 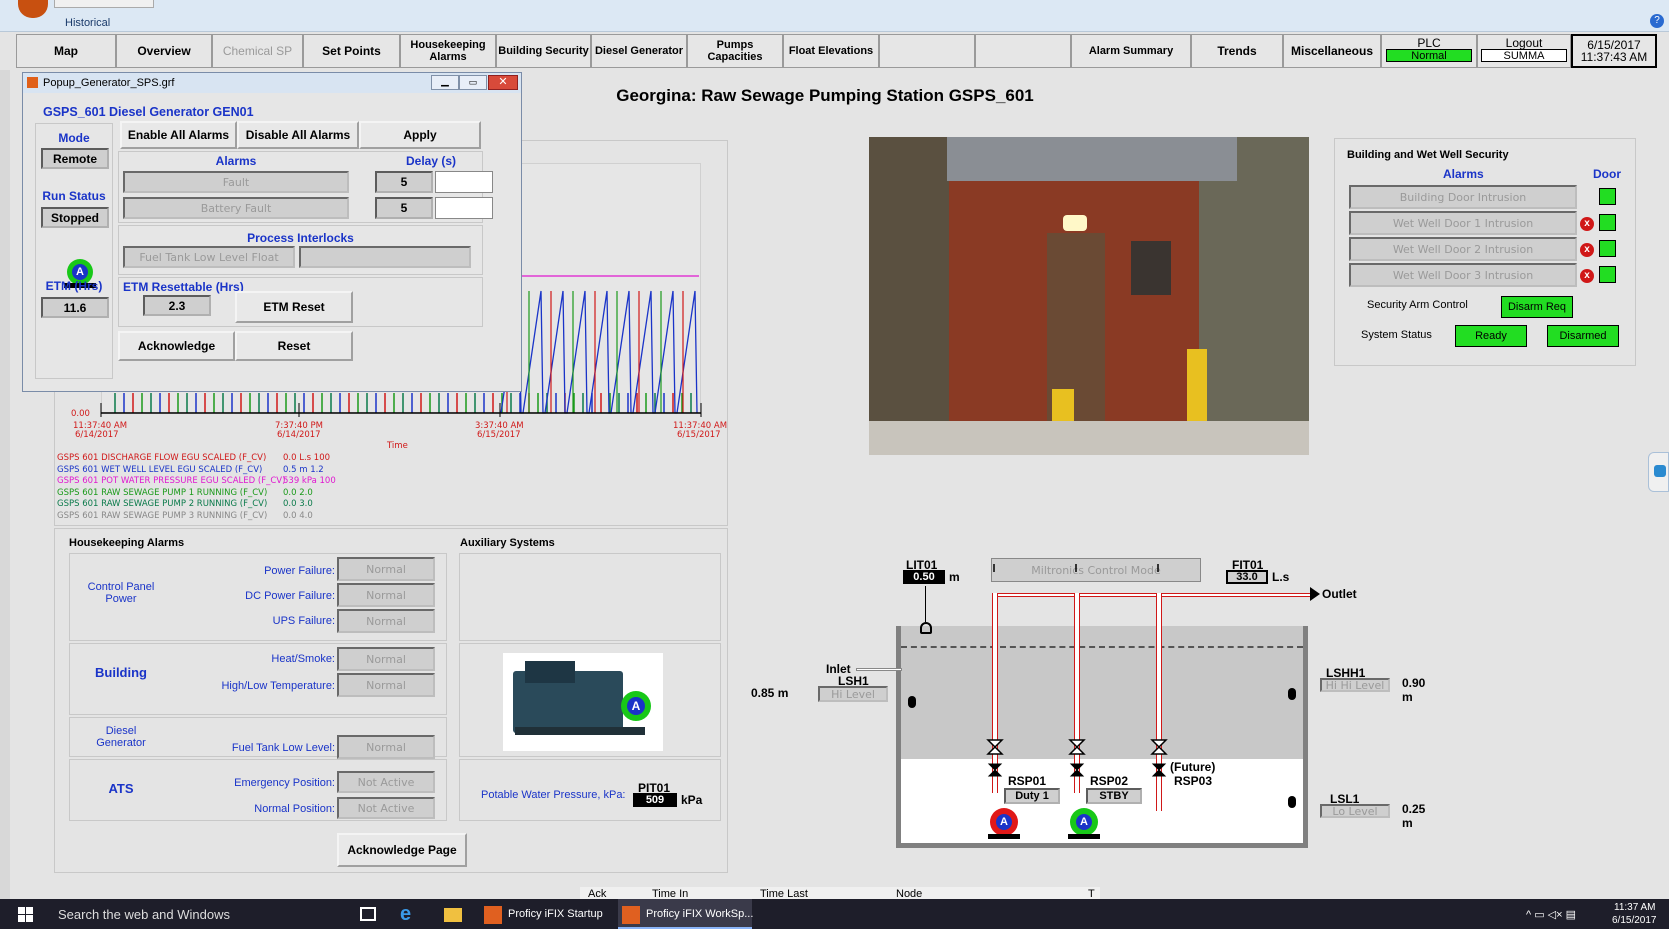 What do you see at coordinates (26, 915) in the screenshot?
I see `start-button` at bounding box center [26, 915].